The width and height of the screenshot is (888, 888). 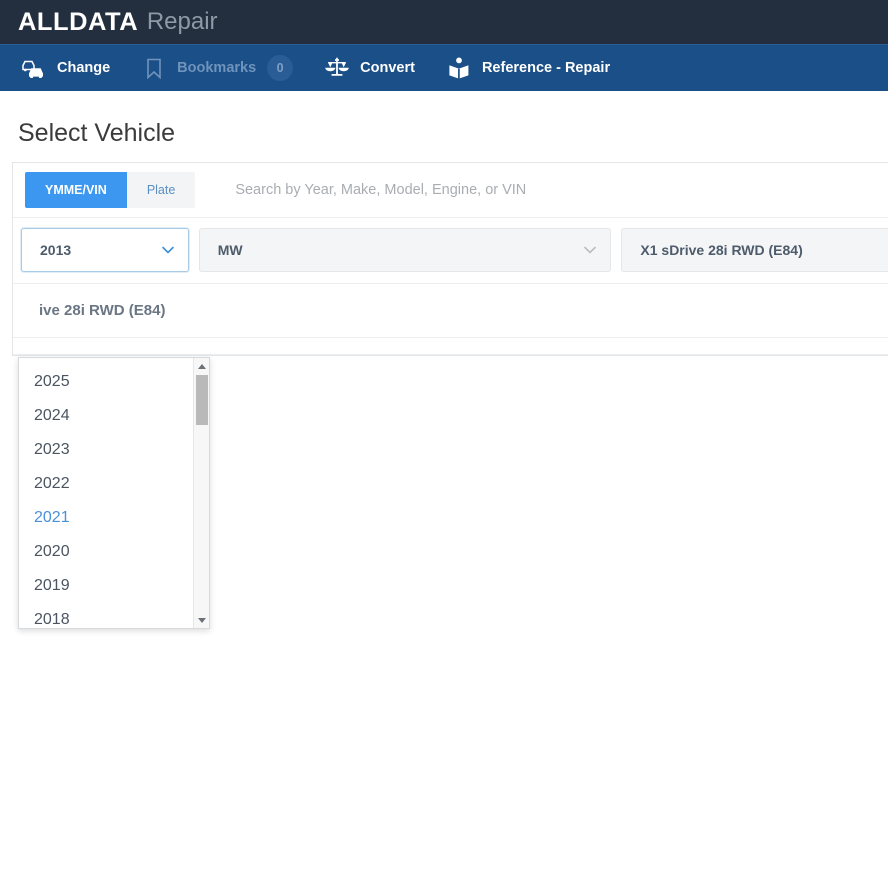 I want to click on vehicle-selector-row: 2013 MW X1 sDrive 28i RWD (E84), so click(x=450, y=250).